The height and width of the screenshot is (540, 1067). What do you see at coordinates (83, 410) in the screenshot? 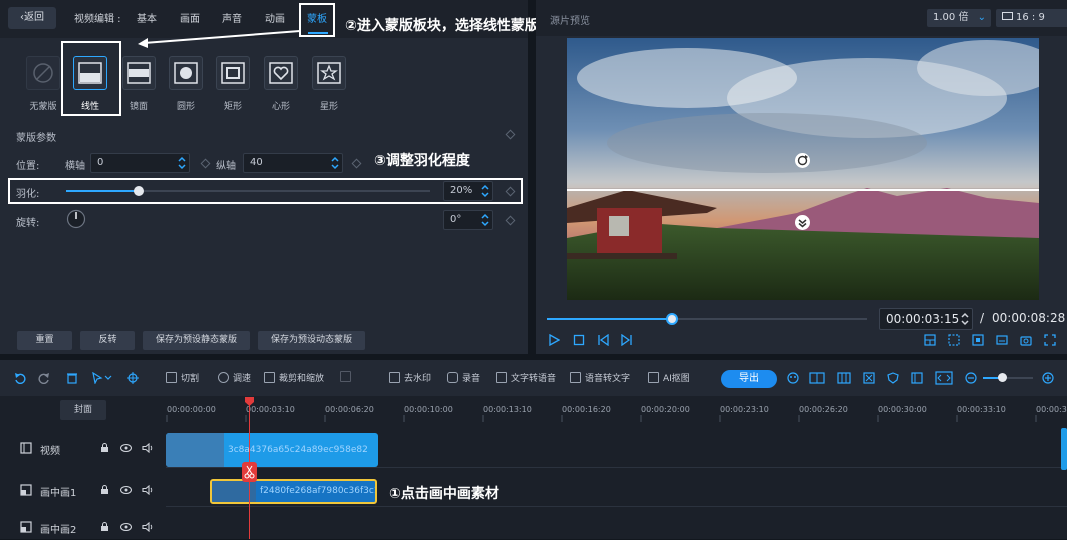
I see `cover-button: 封面` at bounding box center [83, 410].